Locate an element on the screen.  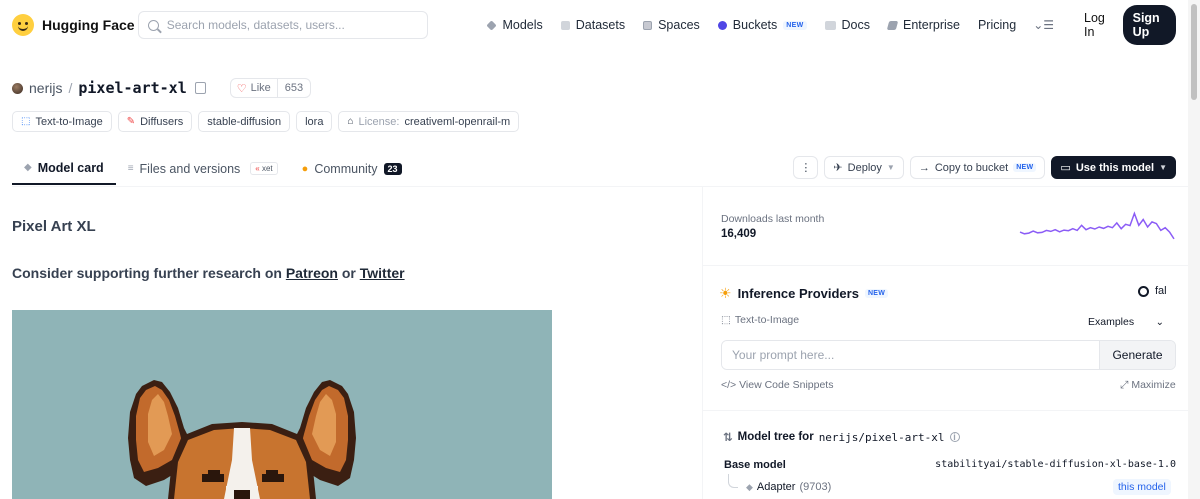
maximize-button: ⤢ Maximize is located at coordinates (1148, 385).